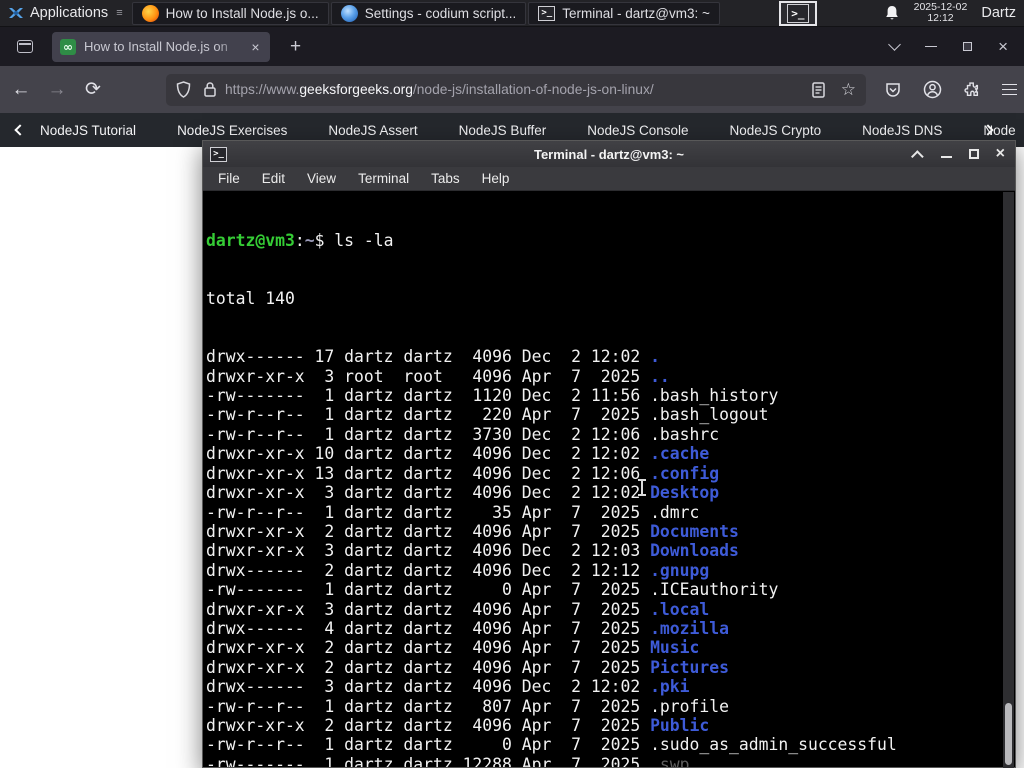  What do you see at coordinates (637, 130) in the screenshot?
I see `nav-link-nodejs-console: NodeJS Console` at bounding box center [637, 130].